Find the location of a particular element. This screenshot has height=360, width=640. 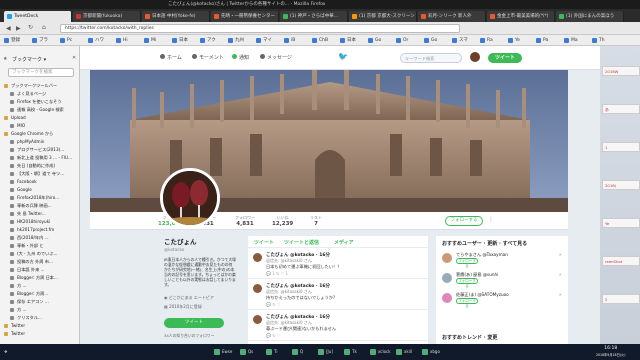

bookmark-item: 登録 is located at coordinates (12, 40).